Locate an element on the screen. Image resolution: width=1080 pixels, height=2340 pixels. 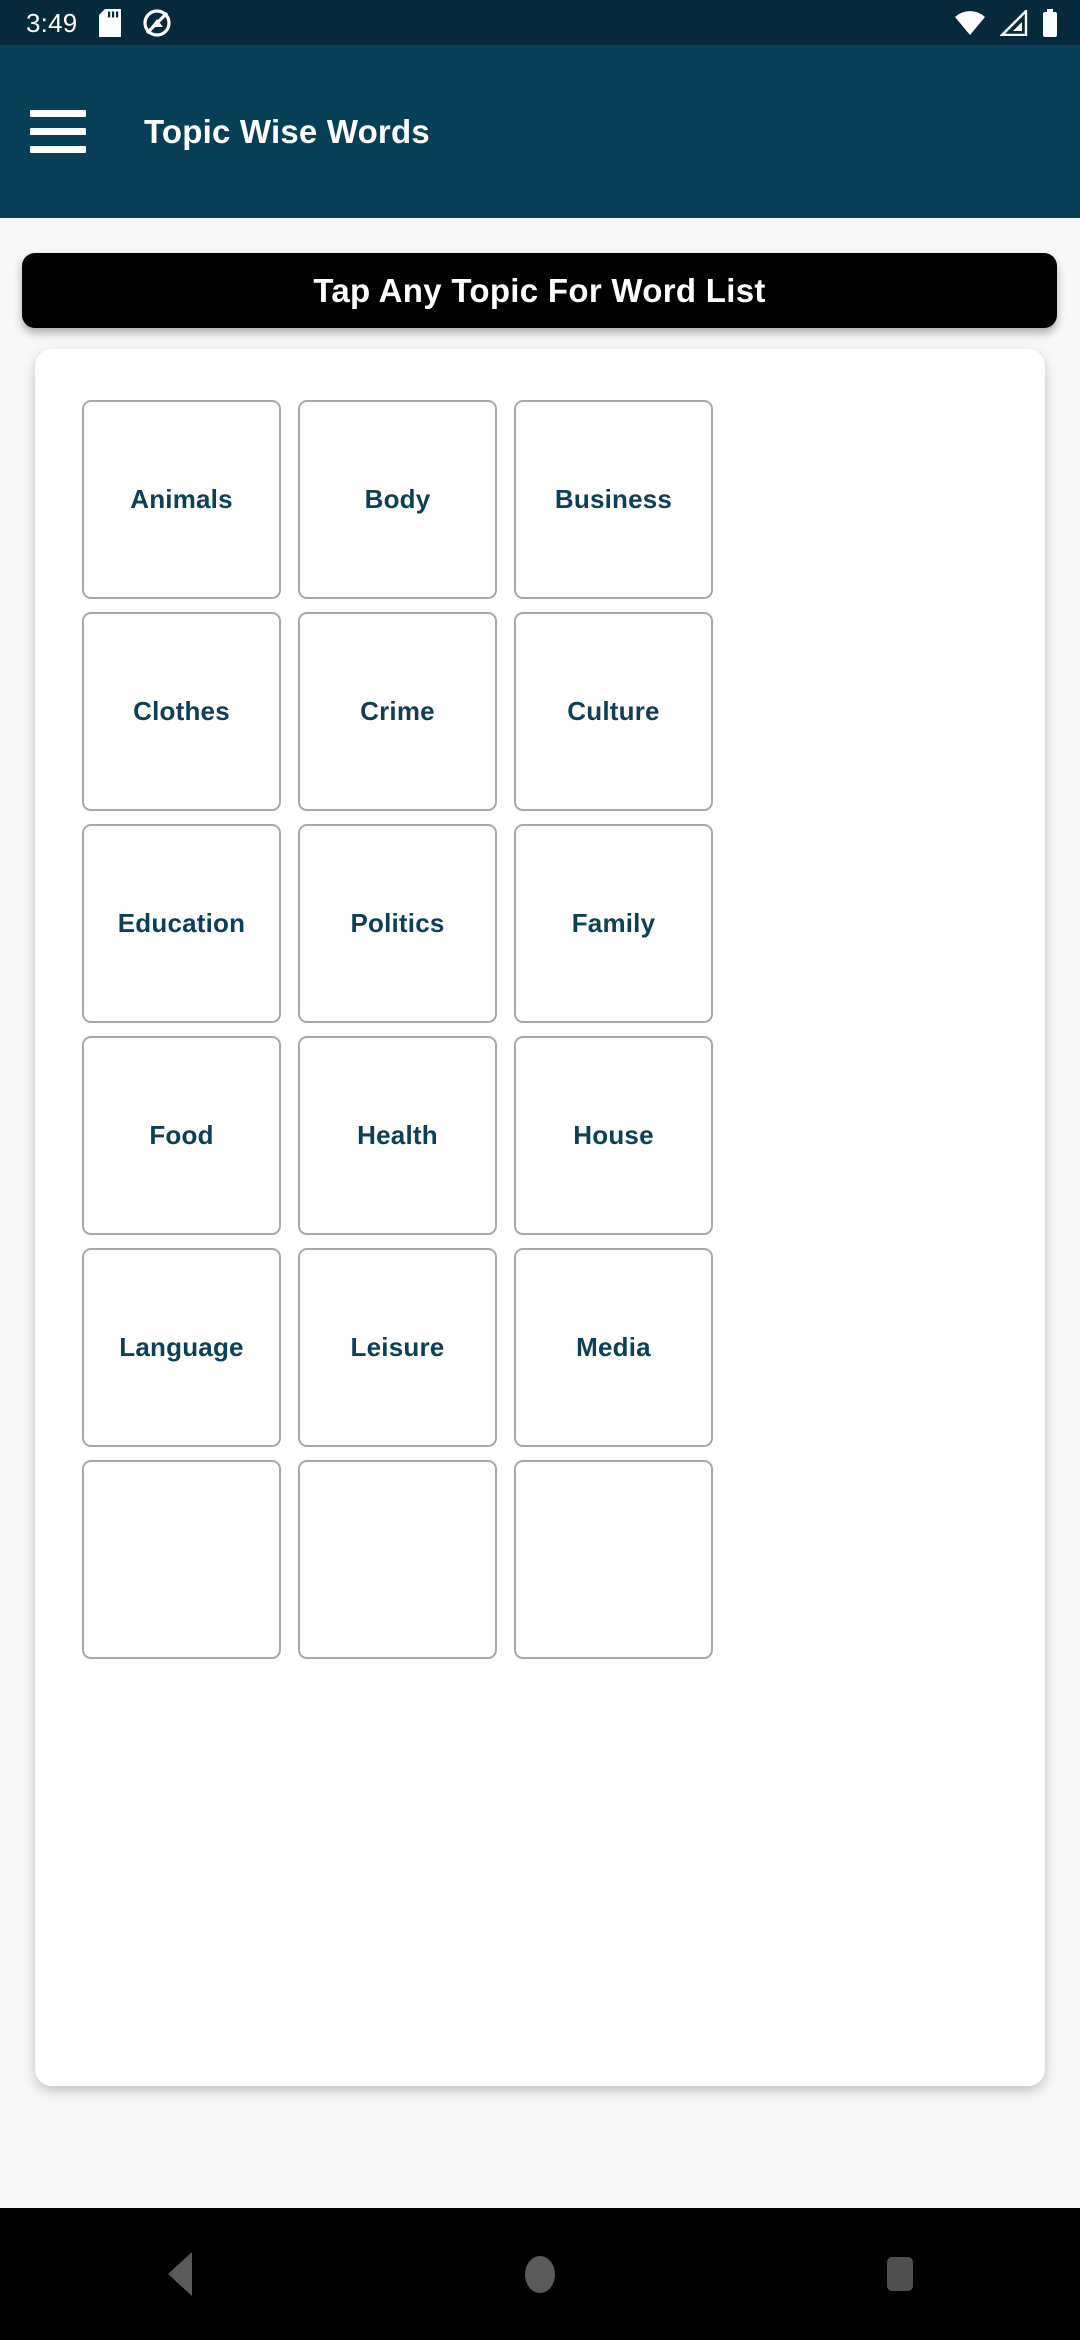
topic-cell-family: Family is located at coordinates (613, 923).